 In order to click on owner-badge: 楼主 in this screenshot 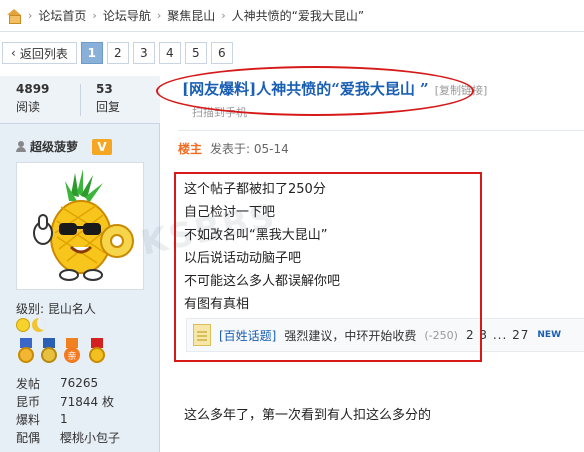, I will do `click(190, 149)`.